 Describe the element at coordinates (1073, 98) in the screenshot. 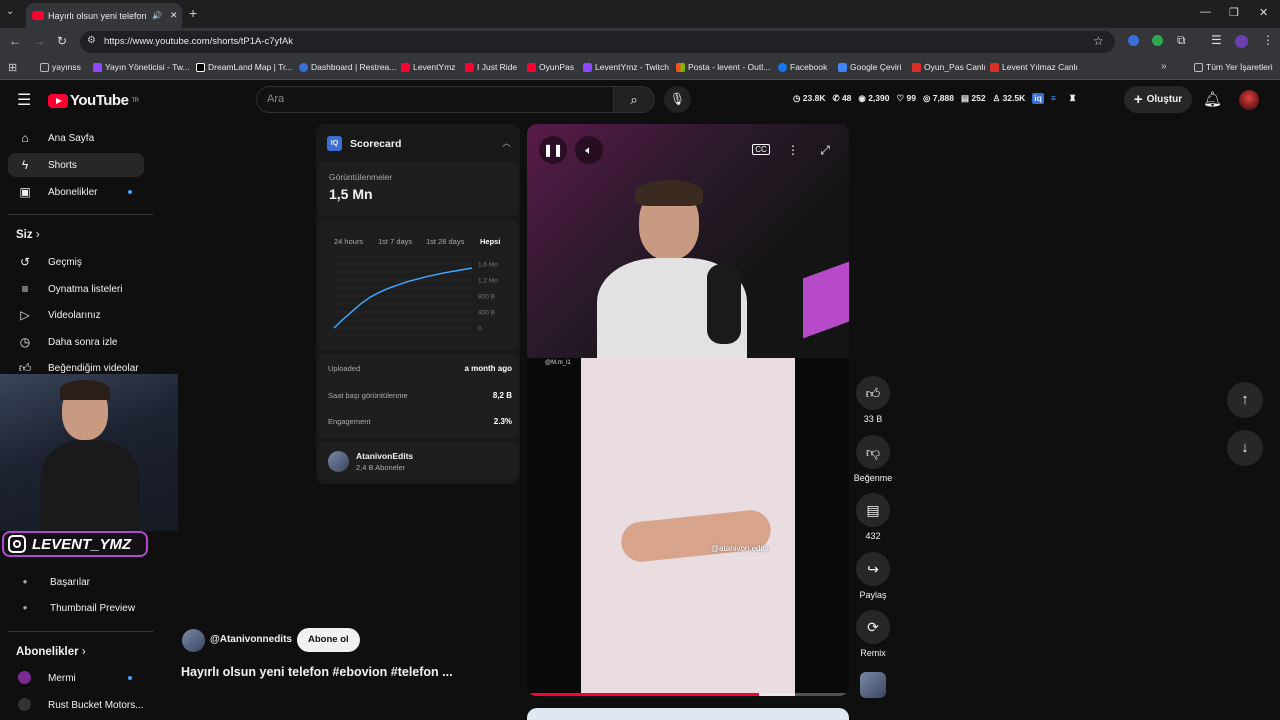

I see `trophy-icon: ♜` at that location.